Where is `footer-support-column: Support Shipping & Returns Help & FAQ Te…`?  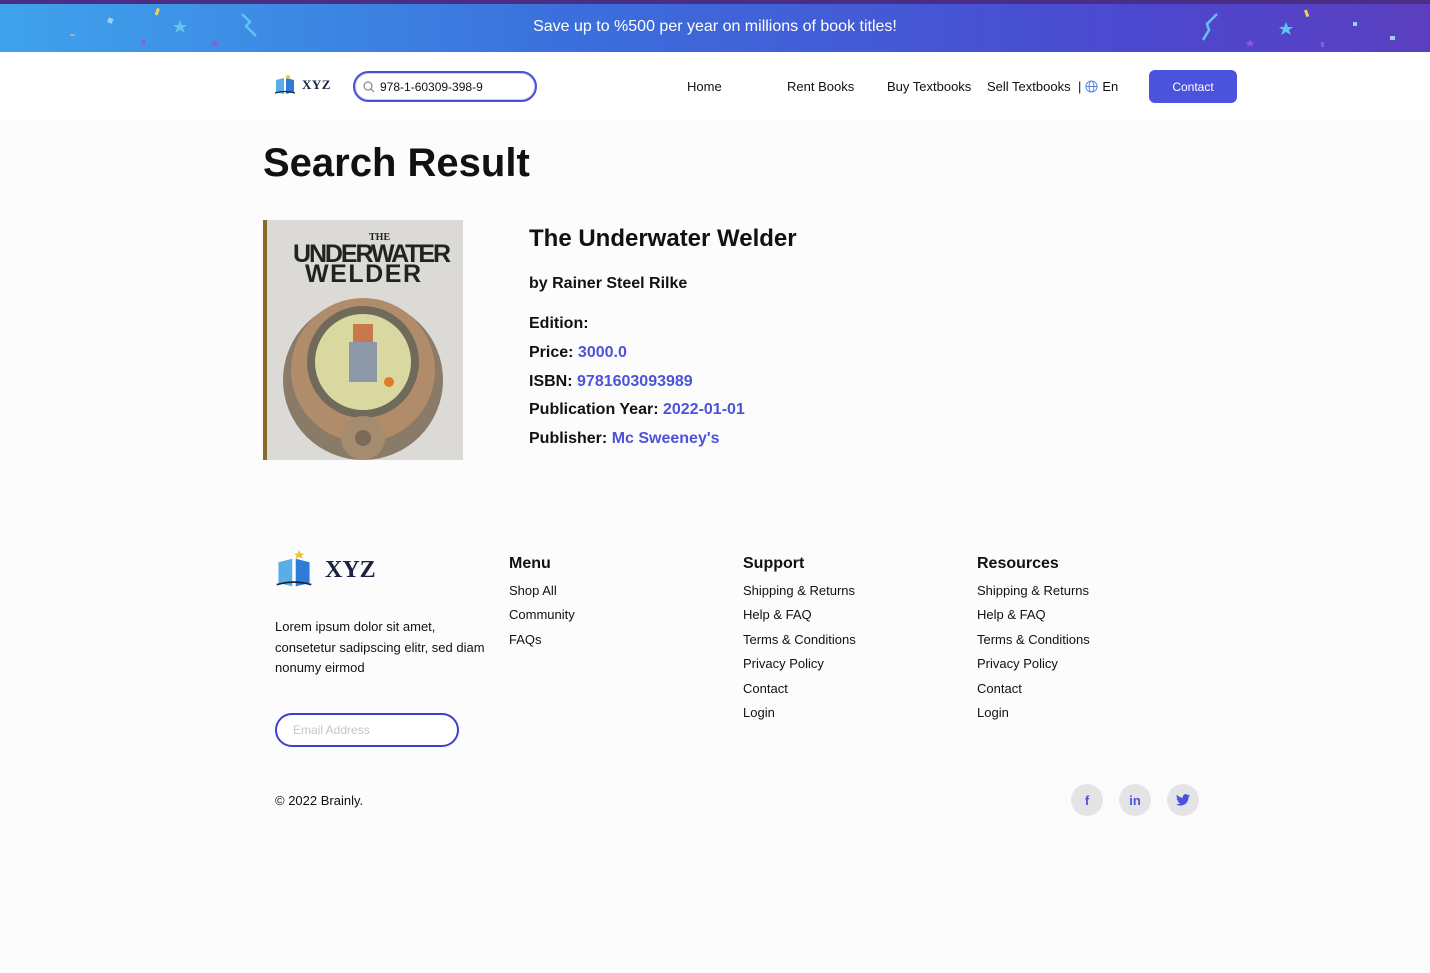 footer-support-column: Support Shipping & Returns Help & FAQ Te… is located at coordinates (799, 641).